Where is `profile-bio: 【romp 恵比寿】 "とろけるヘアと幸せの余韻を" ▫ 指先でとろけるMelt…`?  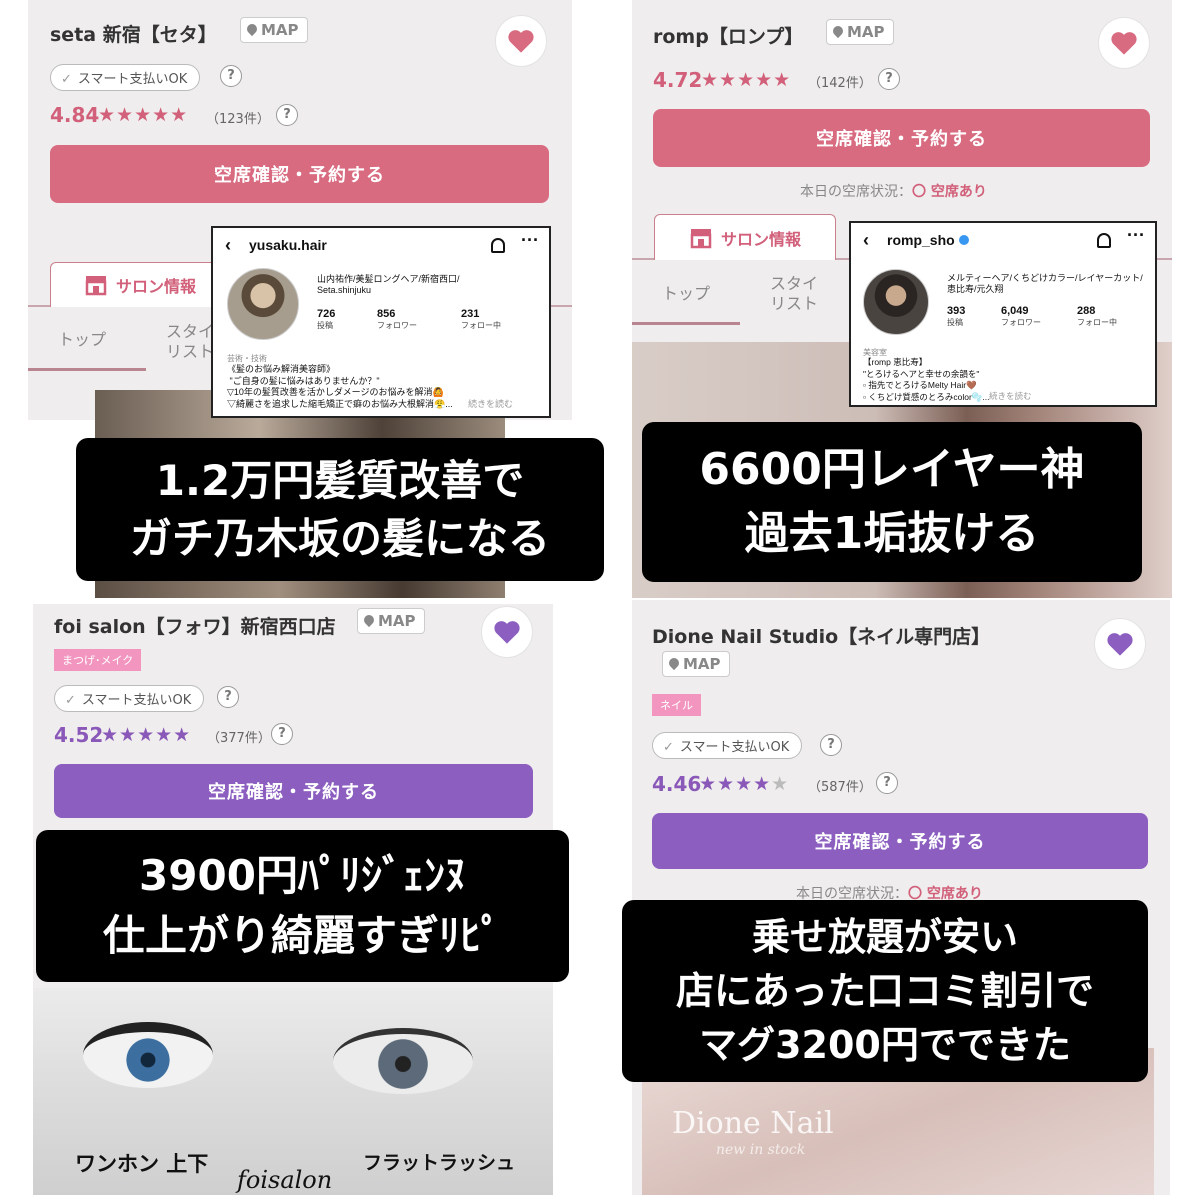
profile-bio: 【romp 恵比寿】 "とろけるヘアと幸せの余韻を" ▫ 指先でとろけるMelt… is located at coordinates (926, 379).